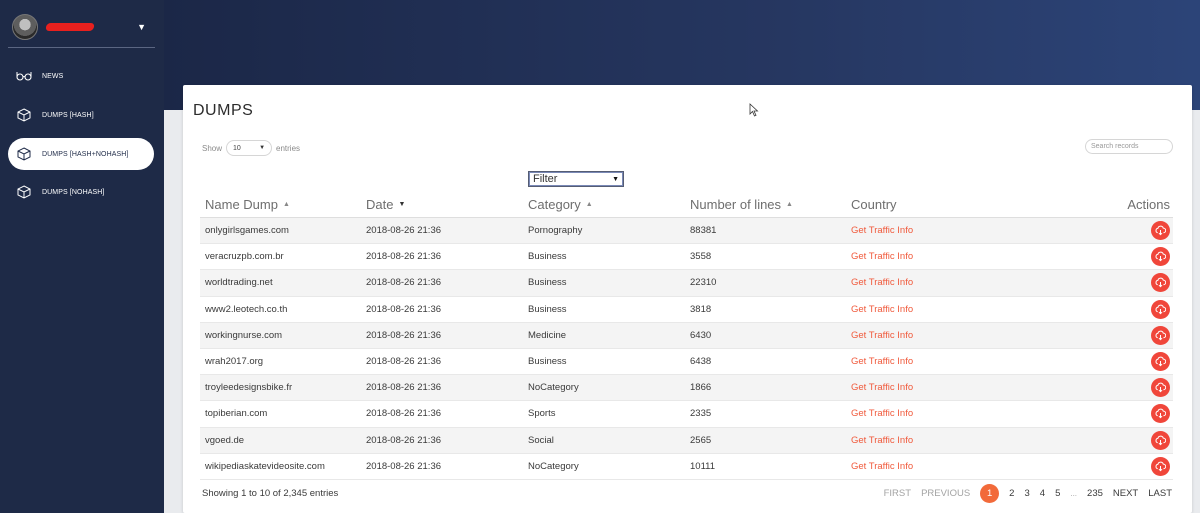  What do you see at coordinates (270, 493) in the screenshot?
I see `table-info: Showing 1 to 10 of 2,345 entries` at bounding box center [270, 493].